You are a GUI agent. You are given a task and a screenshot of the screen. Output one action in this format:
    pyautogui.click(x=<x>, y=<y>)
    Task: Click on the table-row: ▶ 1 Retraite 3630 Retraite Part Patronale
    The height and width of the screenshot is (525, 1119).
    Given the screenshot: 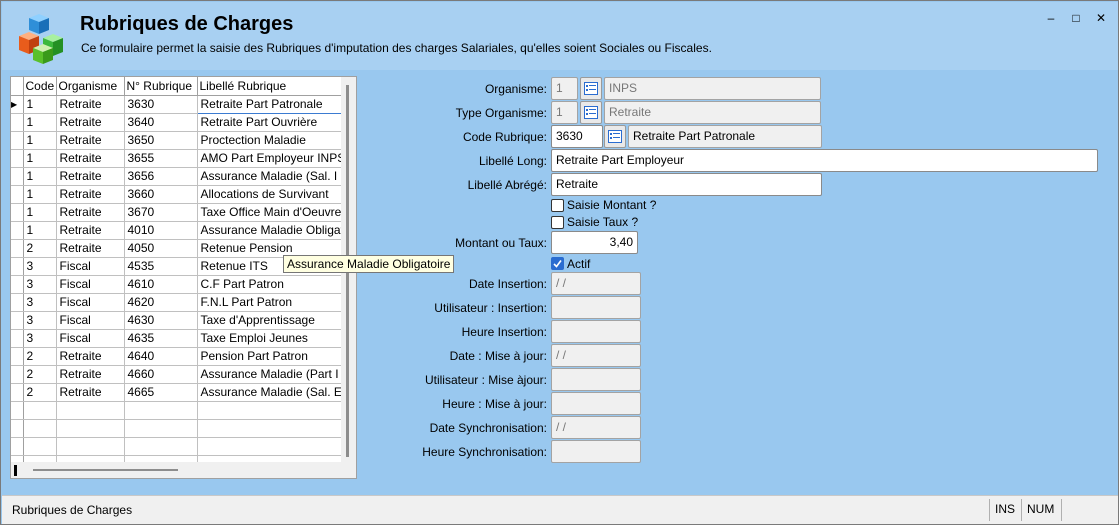 What is the action you would take?
    pyautogui.click(x=176, y=104)
    